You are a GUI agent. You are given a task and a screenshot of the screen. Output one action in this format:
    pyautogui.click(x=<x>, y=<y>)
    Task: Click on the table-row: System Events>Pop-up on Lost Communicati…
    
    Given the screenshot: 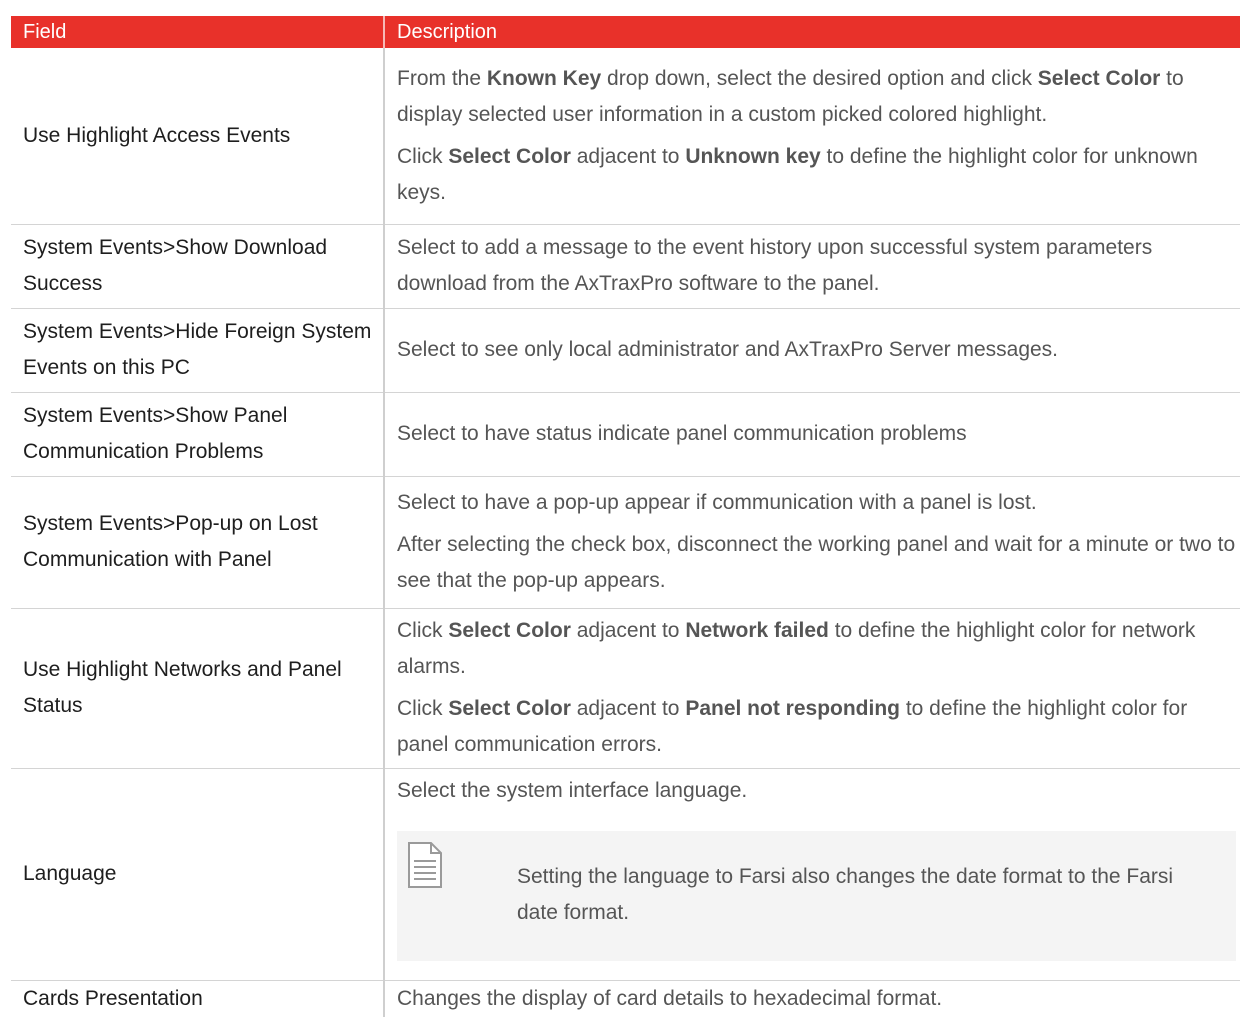 What is the action you would take?
    pyautogui.click(x=625, y=542)
    